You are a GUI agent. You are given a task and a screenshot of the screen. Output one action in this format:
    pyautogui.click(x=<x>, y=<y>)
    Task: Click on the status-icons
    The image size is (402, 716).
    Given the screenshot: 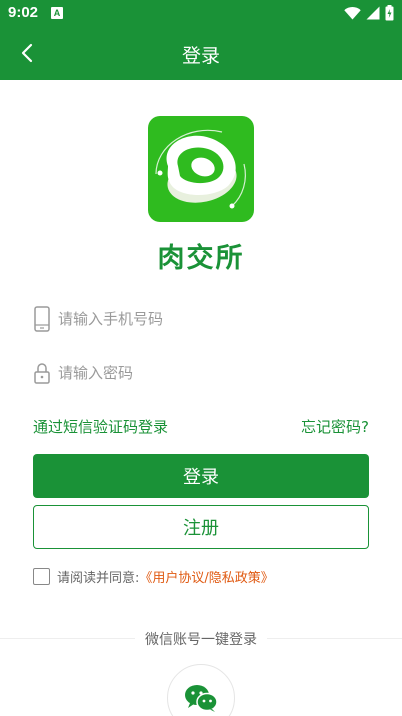 What is the action you would take?
    pyautogui.click(x=369, y=13)
    